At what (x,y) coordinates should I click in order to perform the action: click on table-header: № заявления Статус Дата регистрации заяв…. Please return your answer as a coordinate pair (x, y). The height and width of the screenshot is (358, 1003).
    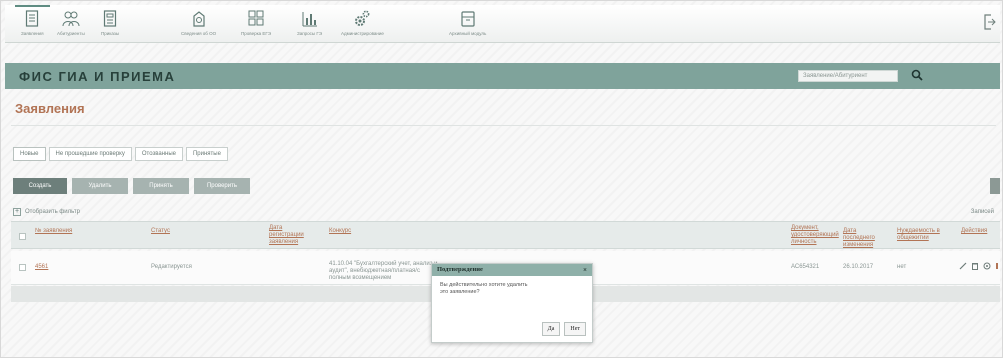
    Looking at the image, I should click on (505, 235).